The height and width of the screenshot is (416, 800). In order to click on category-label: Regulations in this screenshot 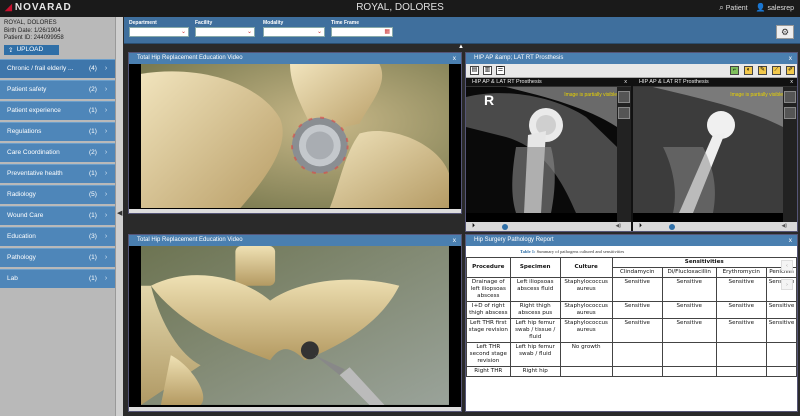, I will do `click(24, 131)`.